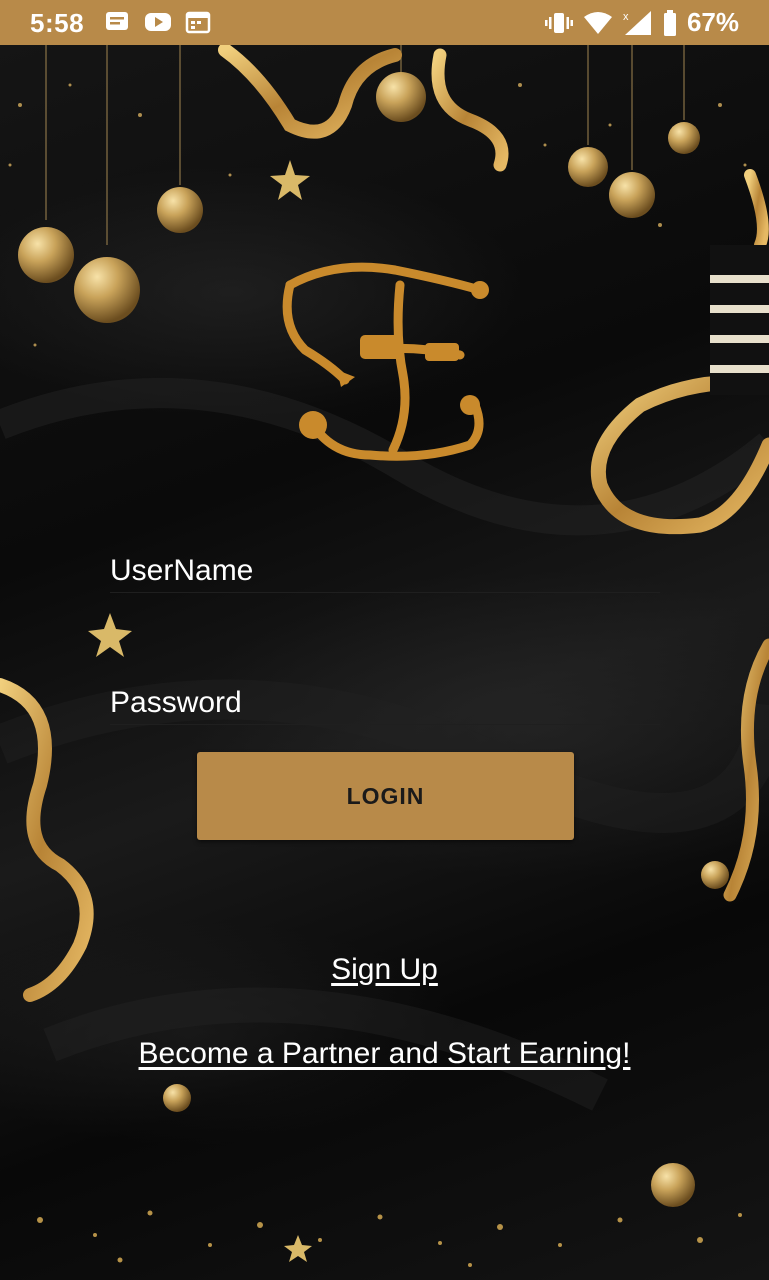  I want to click on ornament-cluster-left, so click(110, 184).